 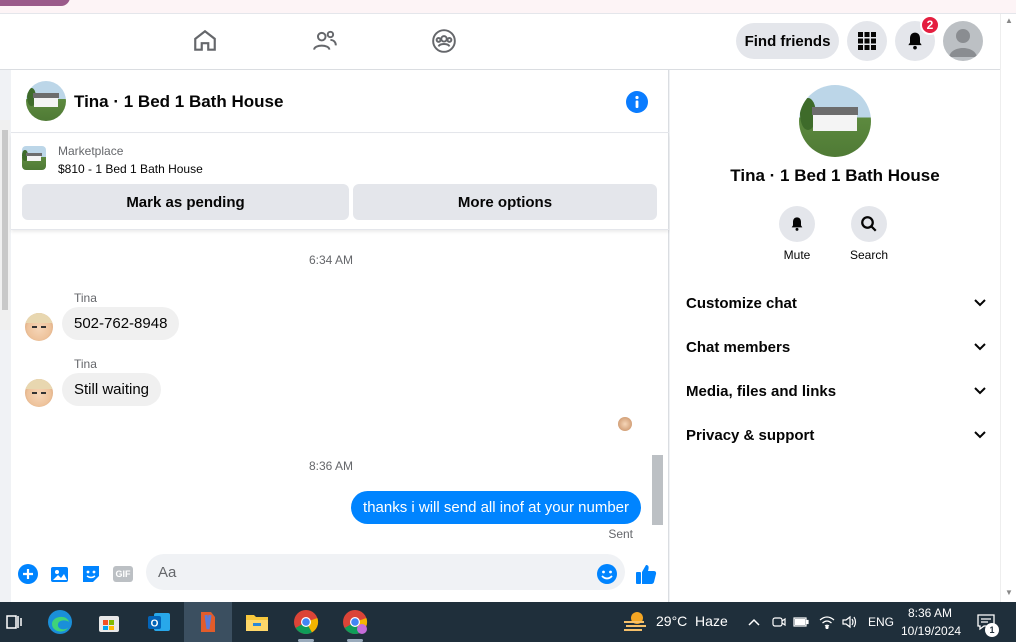 I want to click on edge-icon, so click(x=60, y=622).